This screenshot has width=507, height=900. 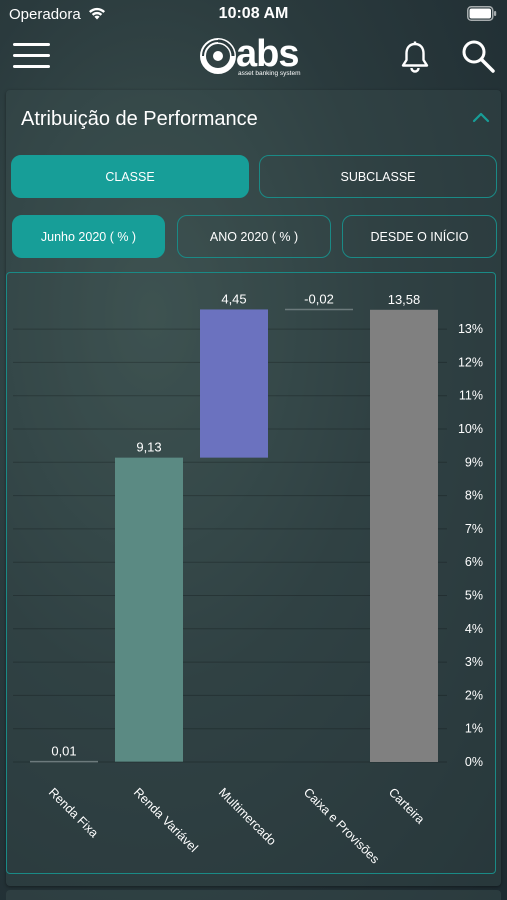 I want to click on period-junho-label: Junho 2020 ( % ), so click(x=88, y=236).